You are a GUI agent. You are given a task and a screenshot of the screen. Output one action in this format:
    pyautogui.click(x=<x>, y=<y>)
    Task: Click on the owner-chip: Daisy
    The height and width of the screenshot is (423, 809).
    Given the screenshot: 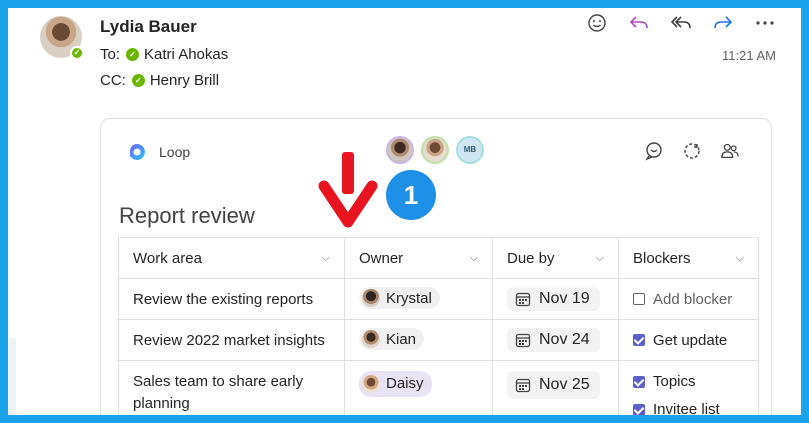 What is the action you would take?
    pyautogui.click(x=395, y=384)
    